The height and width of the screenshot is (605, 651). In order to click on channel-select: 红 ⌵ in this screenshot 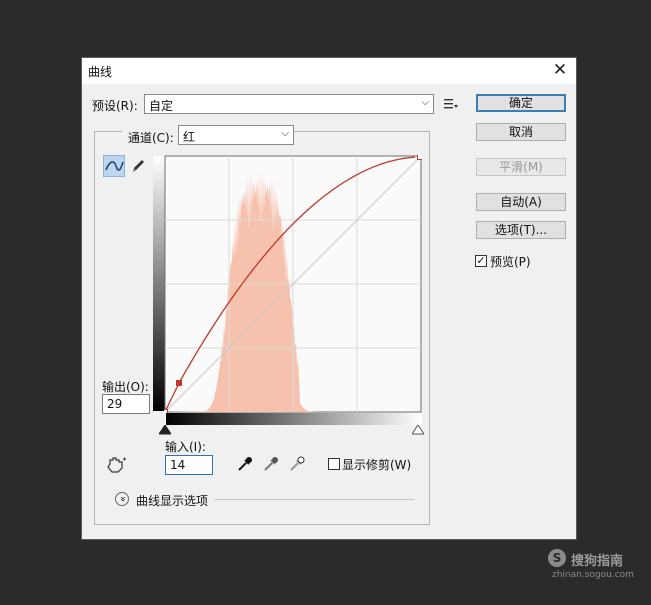, I will do `click(236, 135)`.